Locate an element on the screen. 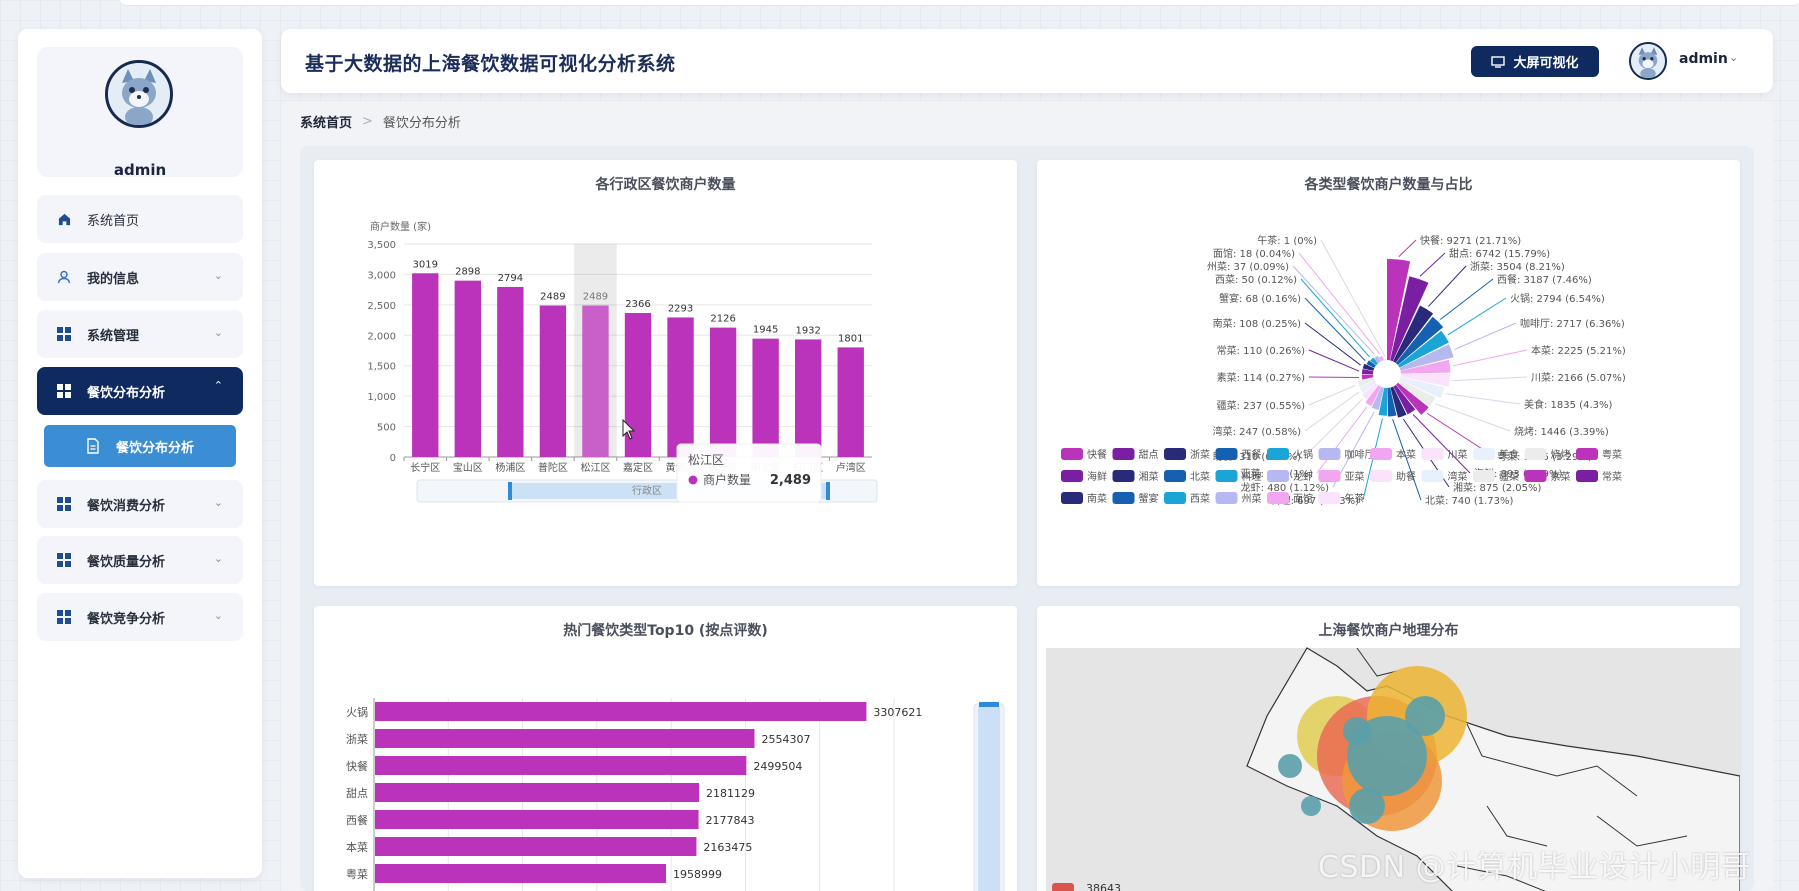 The height and width of the screenshot is (891, 1799). bar-value-label: 2554307 is located at coordinates (785, 739).